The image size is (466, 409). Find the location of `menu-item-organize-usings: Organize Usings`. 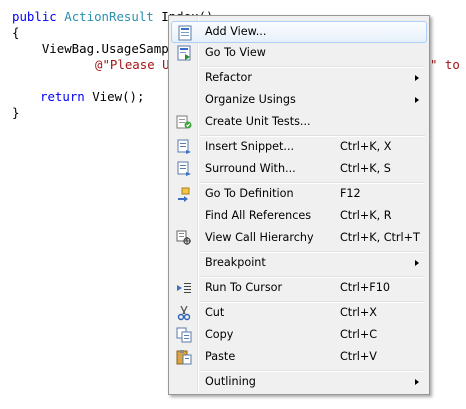

menu-item-organize-usings: Organize Usings is located at coordinates (299, 100).